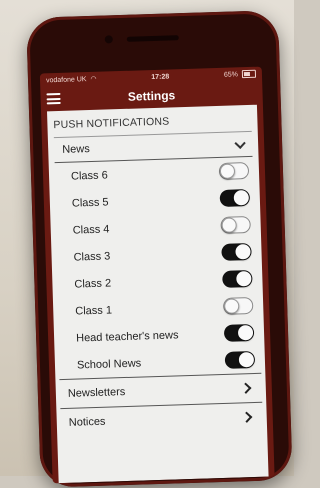 This screenshot has height=488, width=320. What do you see at coordinates (76, 149) in the screenshot?
I see `news-group-label: News` at bounding box center [76, 149].